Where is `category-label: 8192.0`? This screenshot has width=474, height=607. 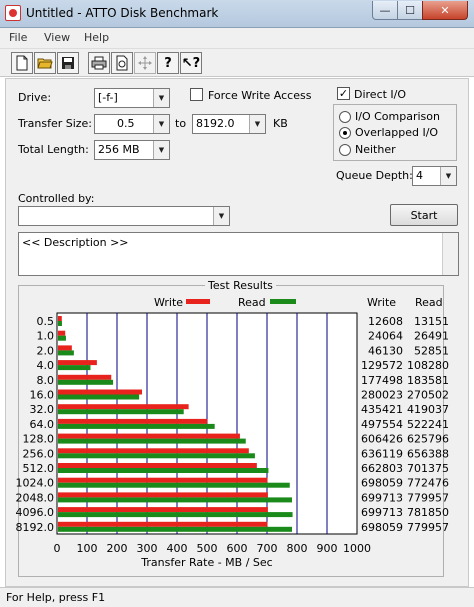
category-label: 8192.0 is located at coordinates (35, 527).